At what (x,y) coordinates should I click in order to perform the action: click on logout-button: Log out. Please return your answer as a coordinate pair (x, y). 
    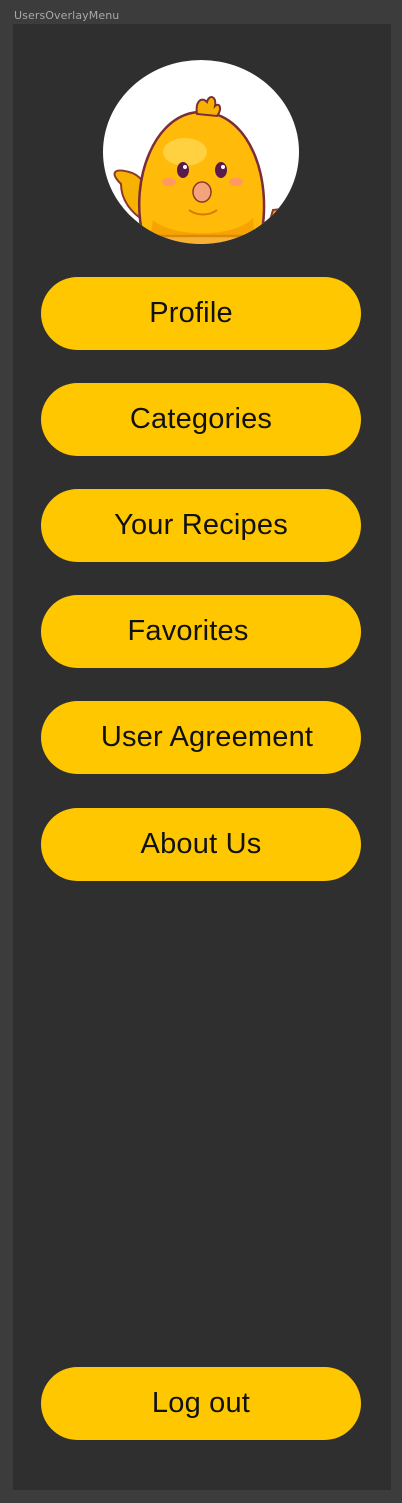
    Looking at the image, I should click on (201, 1403).